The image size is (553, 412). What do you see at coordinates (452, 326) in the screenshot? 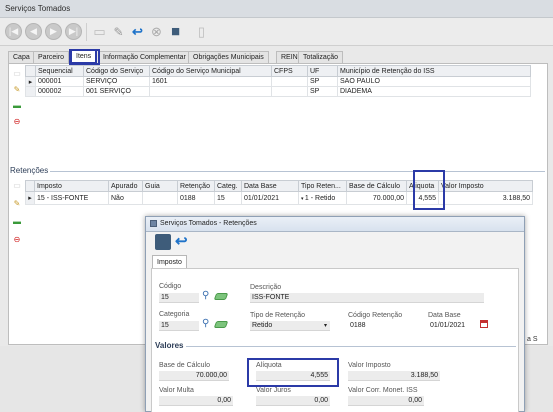
I see `data-base-field: 01/01/2021` at bounding box center [452, 326].